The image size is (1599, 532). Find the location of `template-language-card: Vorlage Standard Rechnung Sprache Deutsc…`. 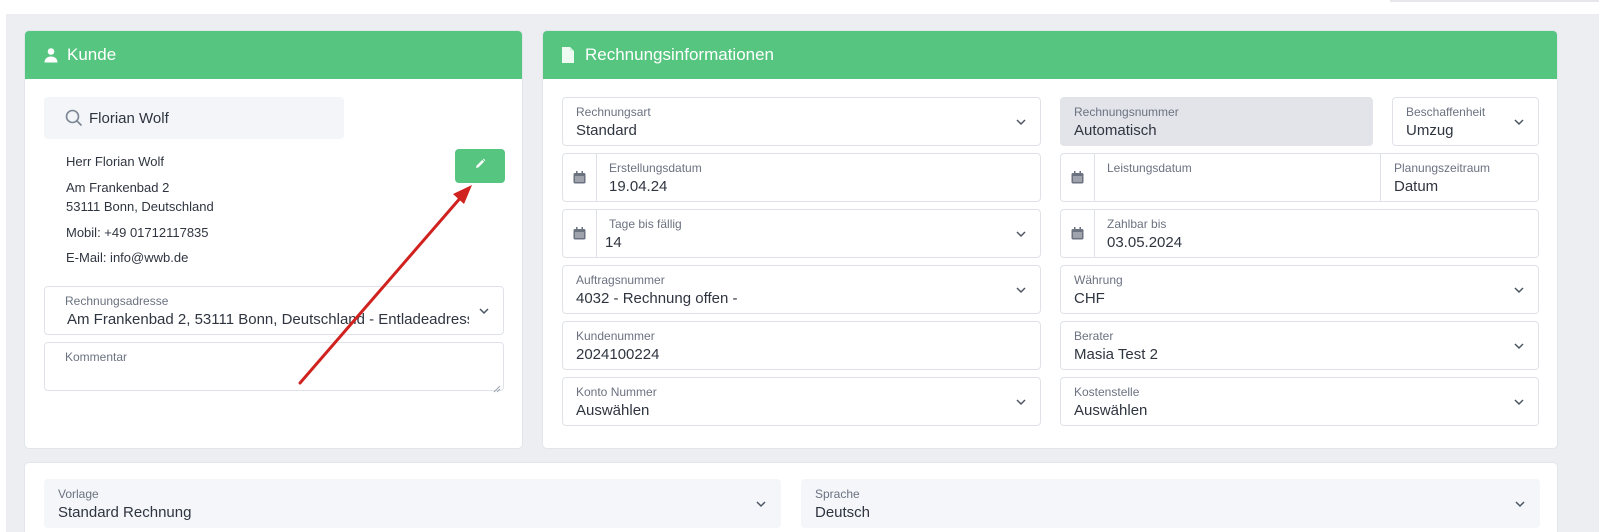

template-language-card: Vorlage Standard Rechnung Sprache Deutsc… is located at coordinates (791, 497).